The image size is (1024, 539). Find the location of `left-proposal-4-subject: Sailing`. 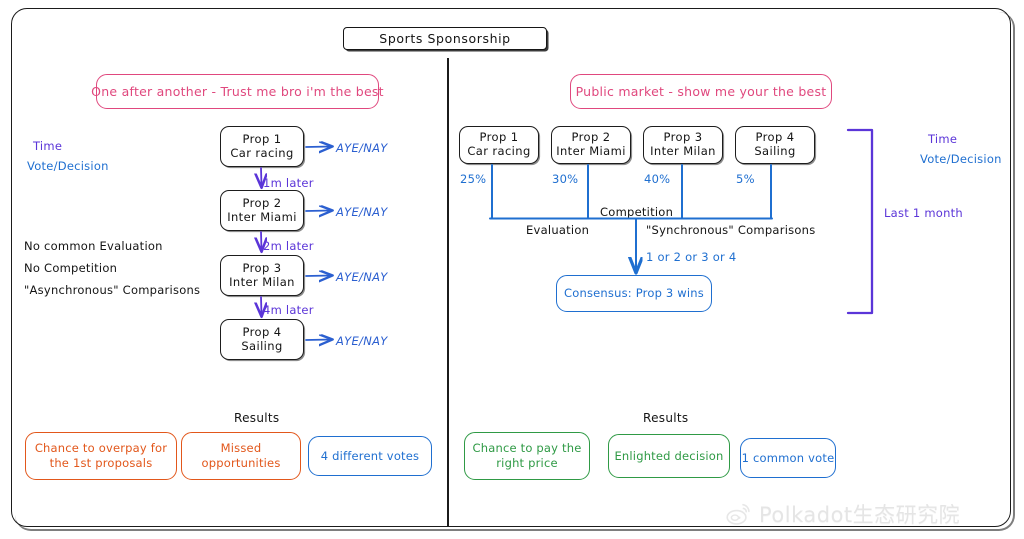

left-proposal-4-subject: Sailing is located at coordinates (262, 345).